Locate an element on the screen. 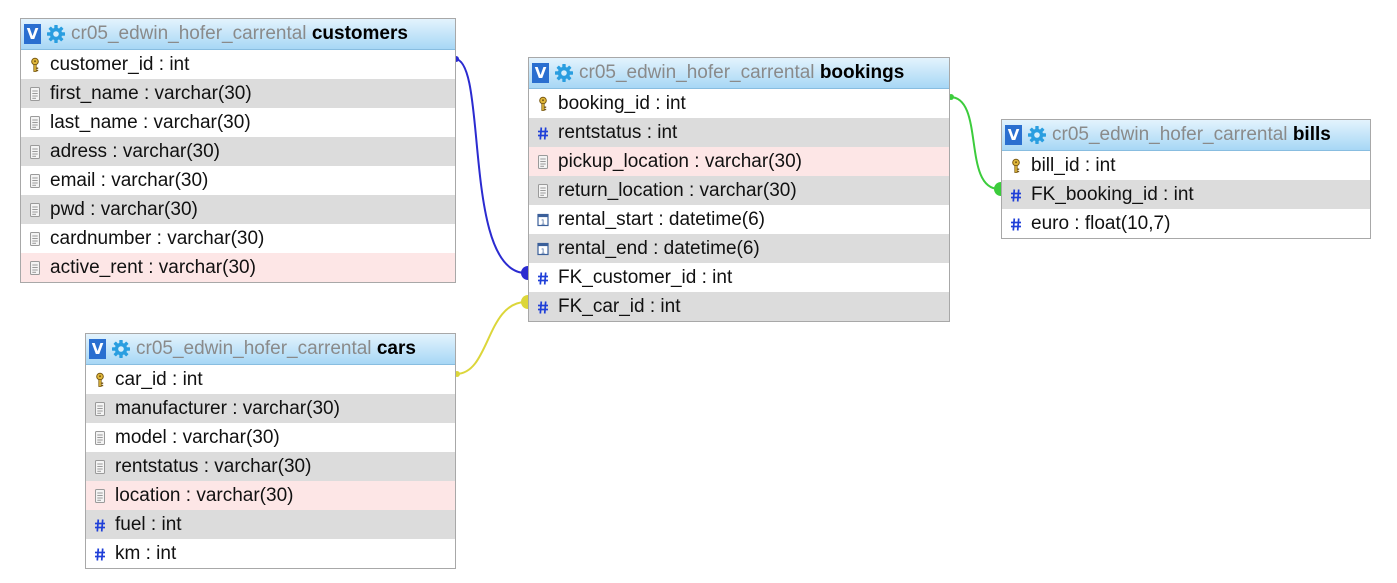  column-row: FK_booking_id : int is located at coordinates (1186, 194).